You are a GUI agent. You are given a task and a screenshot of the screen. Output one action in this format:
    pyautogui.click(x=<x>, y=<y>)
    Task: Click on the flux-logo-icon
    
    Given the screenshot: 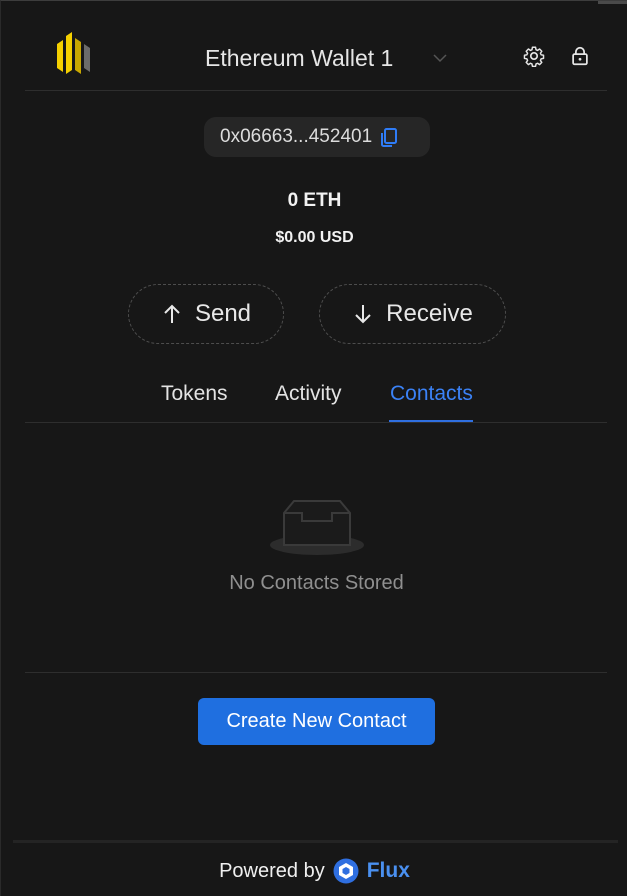 What is the action you would take?
    pyautogui.click(x=346, y=871)
    